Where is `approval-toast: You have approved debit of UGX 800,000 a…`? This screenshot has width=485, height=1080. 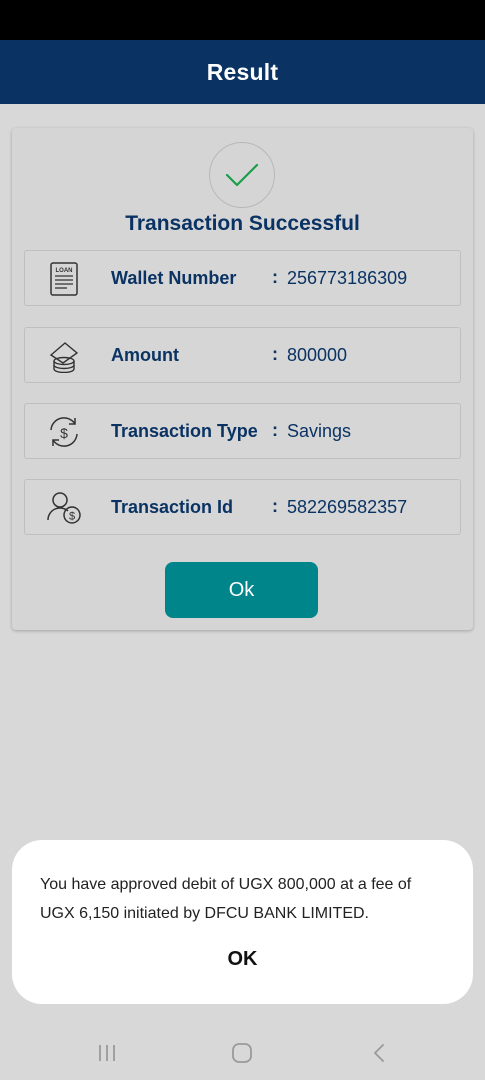
approval-toast: You have approved debit of UGX 800,000 a… is located at coordinates (242, 922).